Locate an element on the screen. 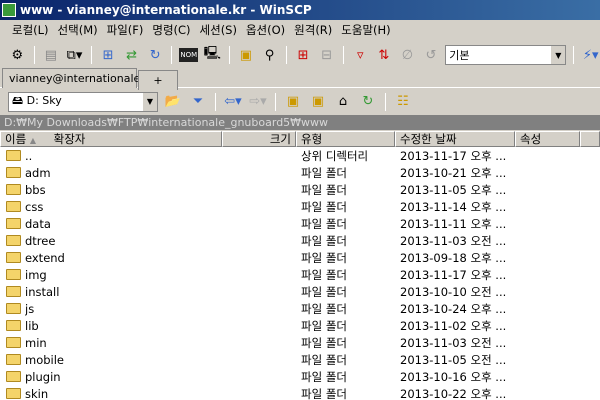 The image size is (600, 400). name-text: js is located at coordinates (30, 308).